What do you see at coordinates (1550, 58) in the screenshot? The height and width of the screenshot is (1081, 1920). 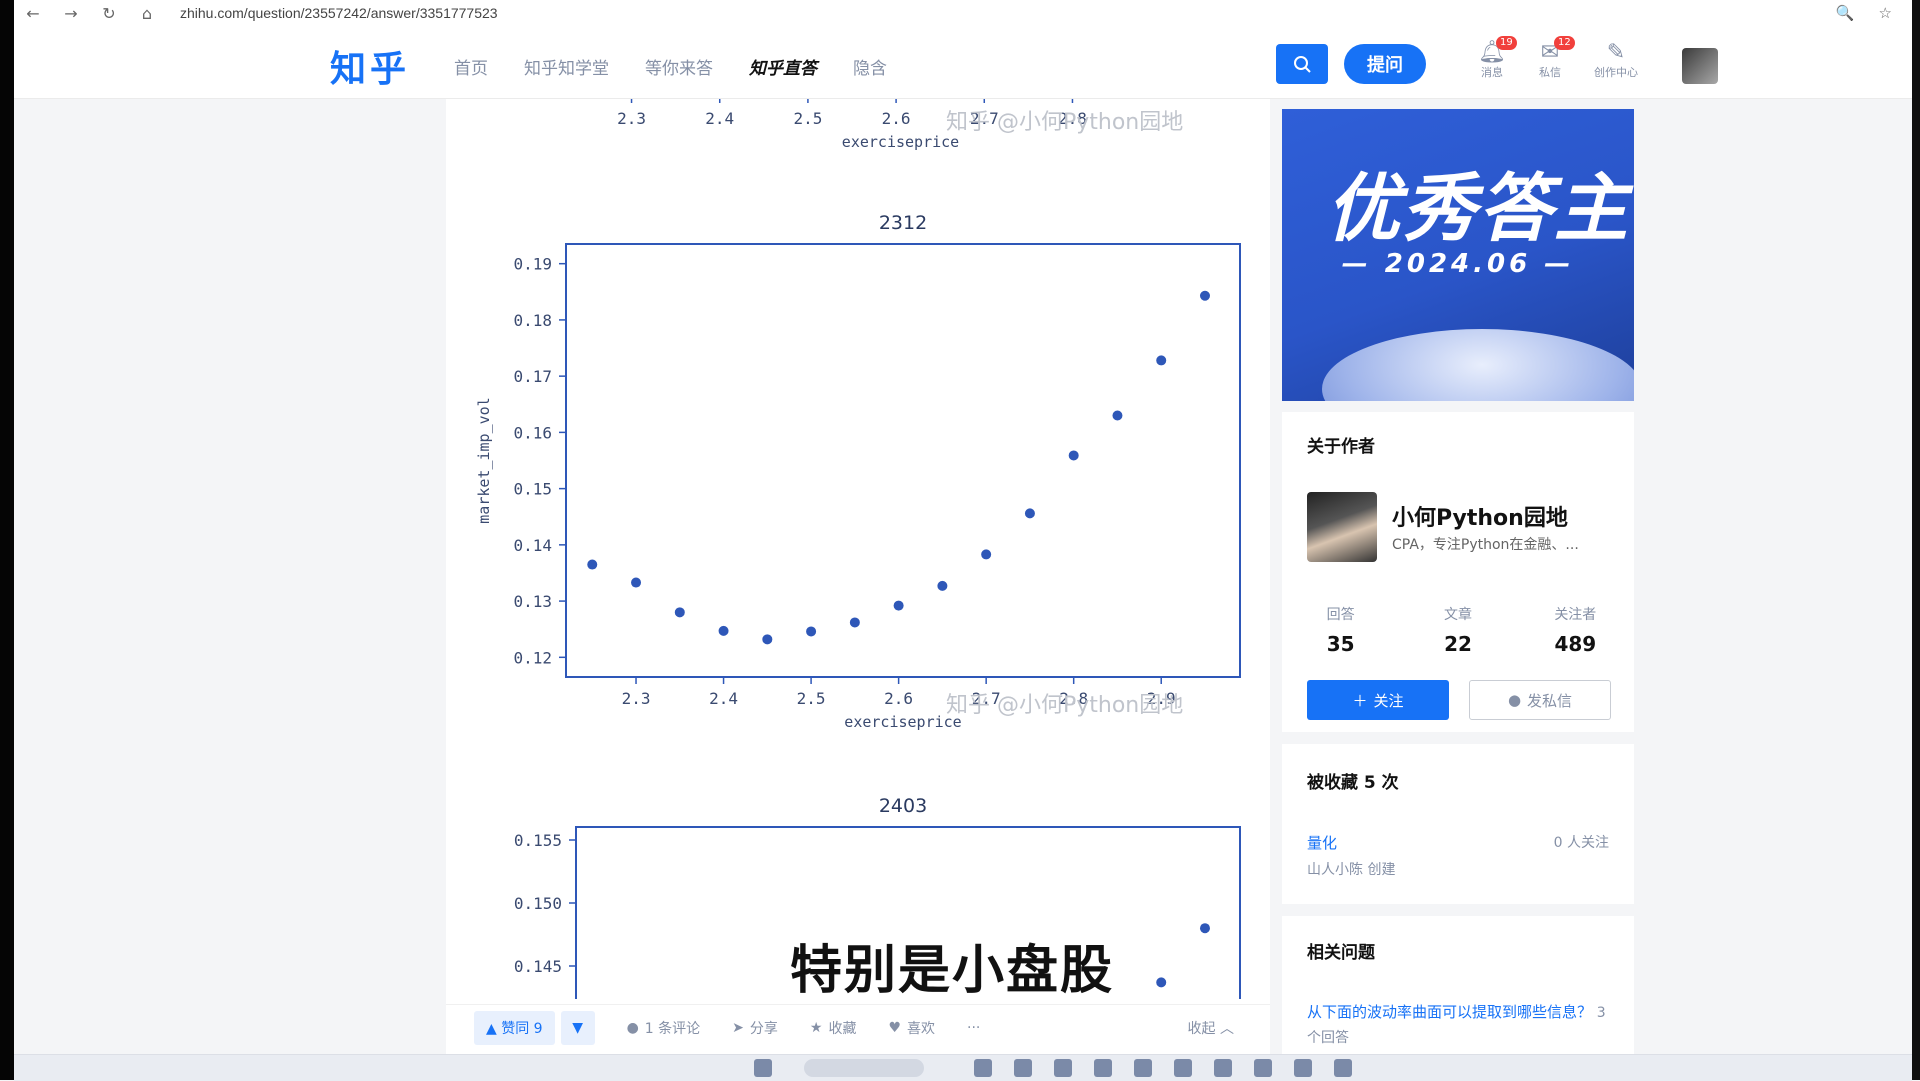 I see `message-button: ✉︎ 12 私信` at bounding box center [1550, 58].